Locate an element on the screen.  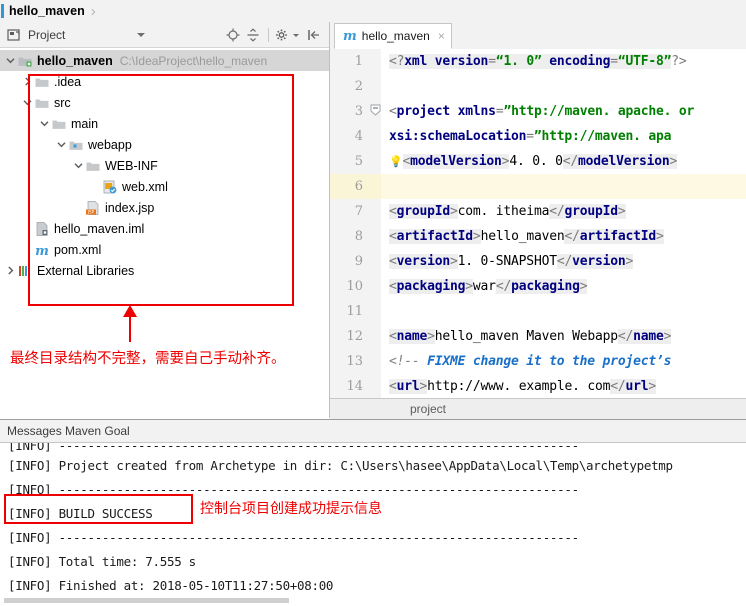
code-token: < is located at coordinates (393, 111).